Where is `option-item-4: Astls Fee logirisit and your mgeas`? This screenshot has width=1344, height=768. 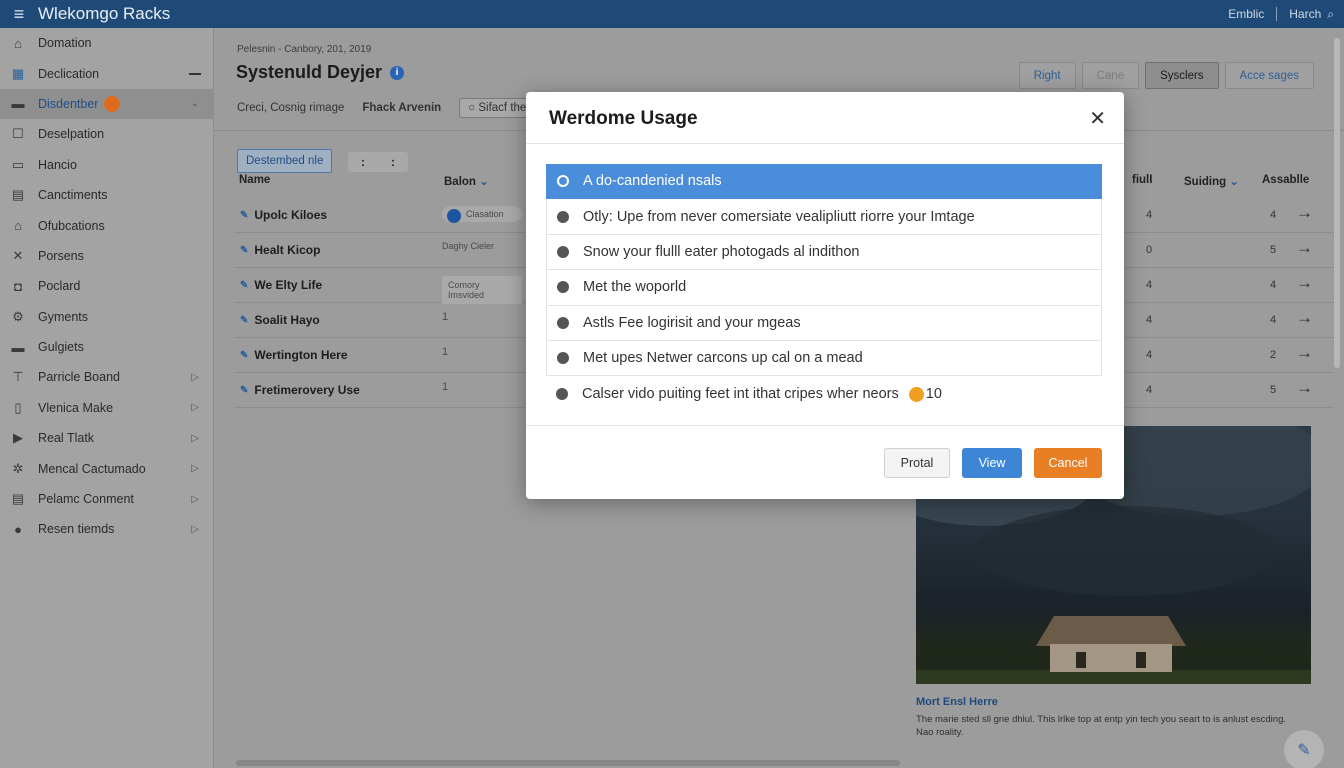 option-item-4: Astls Fee logirisit and your mgeas is located at coordinates (824, 323).